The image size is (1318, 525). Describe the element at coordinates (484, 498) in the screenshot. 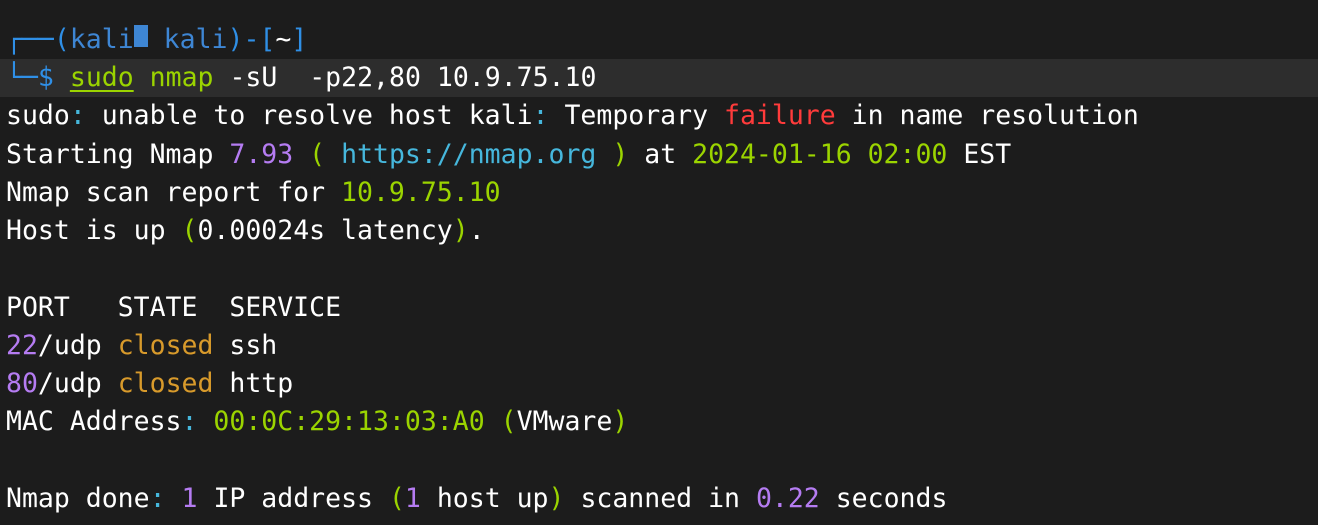

I see `text-host-up: host up` at that location.